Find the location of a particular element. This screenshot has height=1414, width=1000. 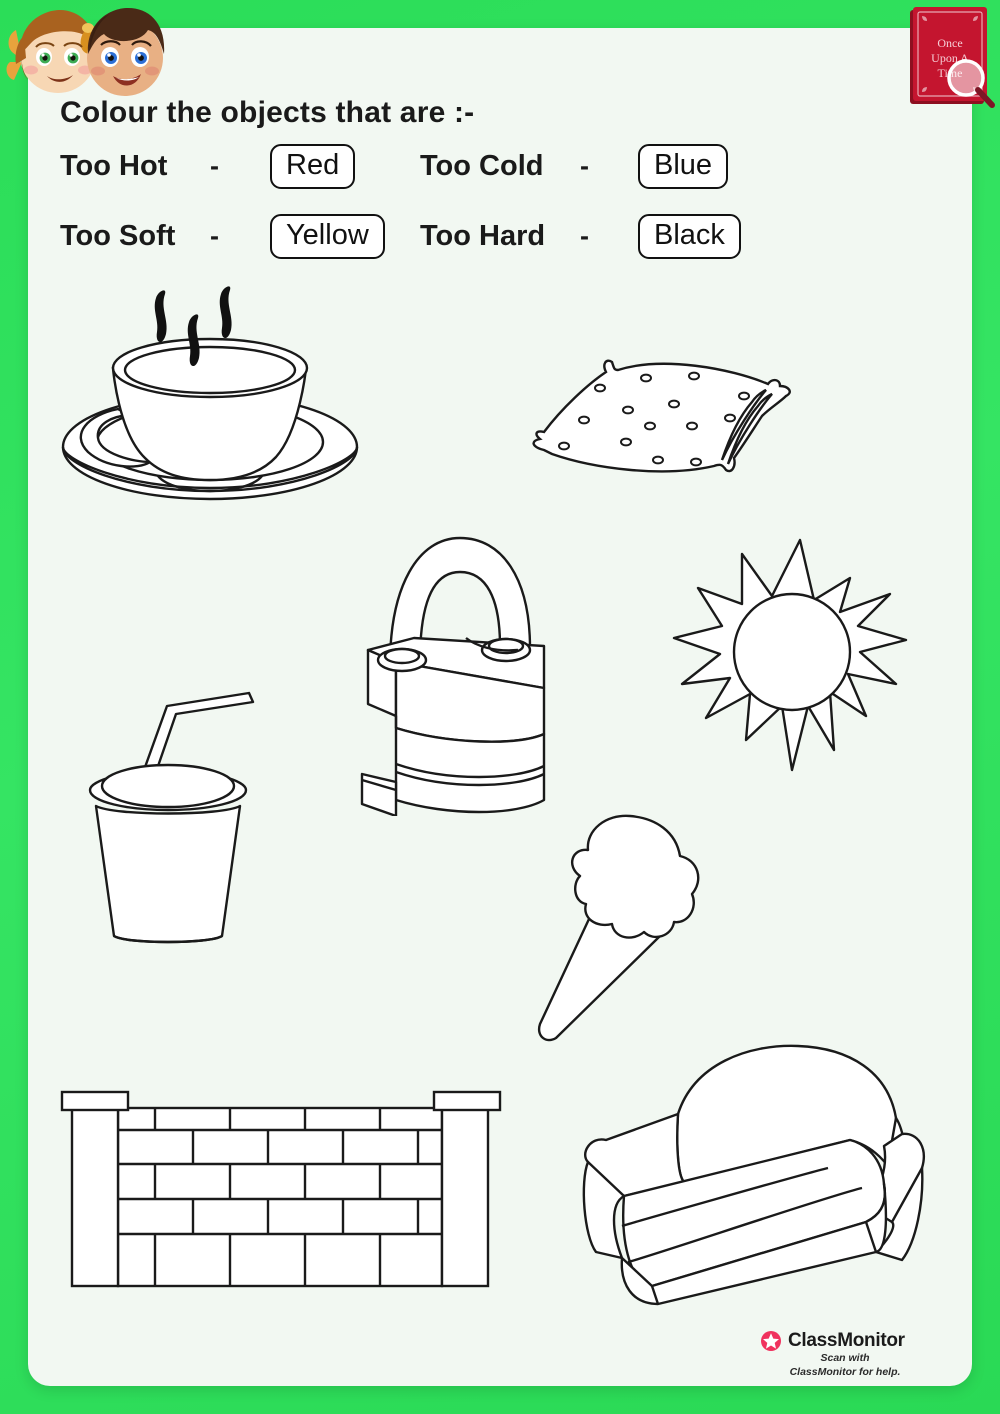

colour-box-red: Red is located at coordinates (313, 167).